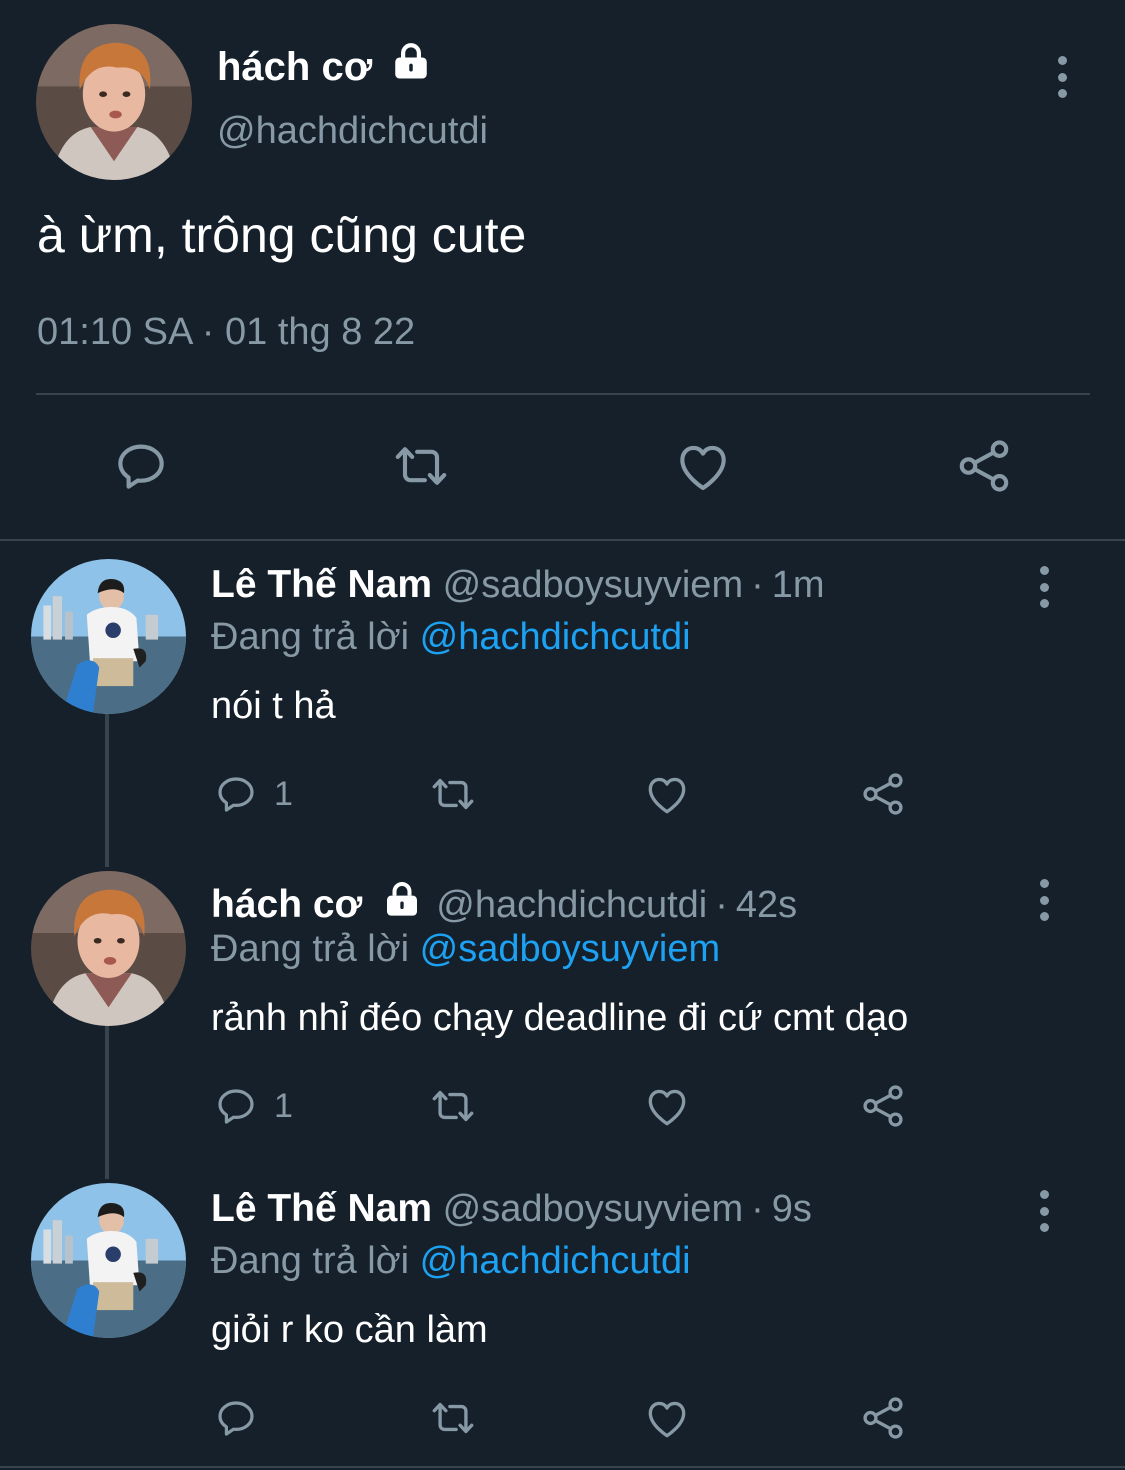 The height and width of the screenshot is (1470, 1125). I want to click on replying-to: Đang trả lời @sadboysuyviem, so click(465, 949).